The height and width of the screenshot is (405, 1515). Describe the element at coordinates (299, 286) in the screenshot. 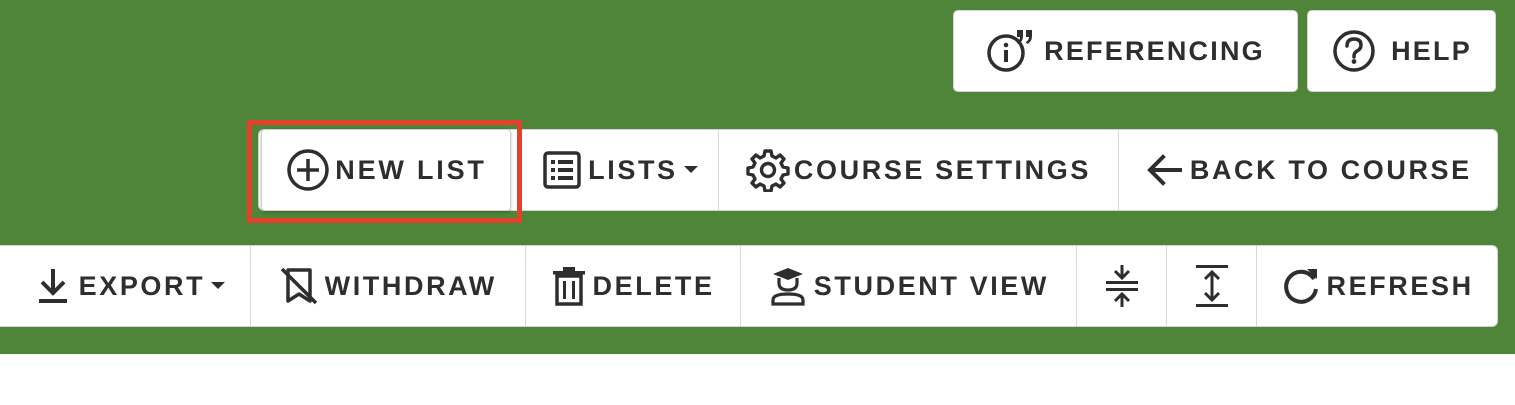

I see `bookmark-off-icon` at that location.